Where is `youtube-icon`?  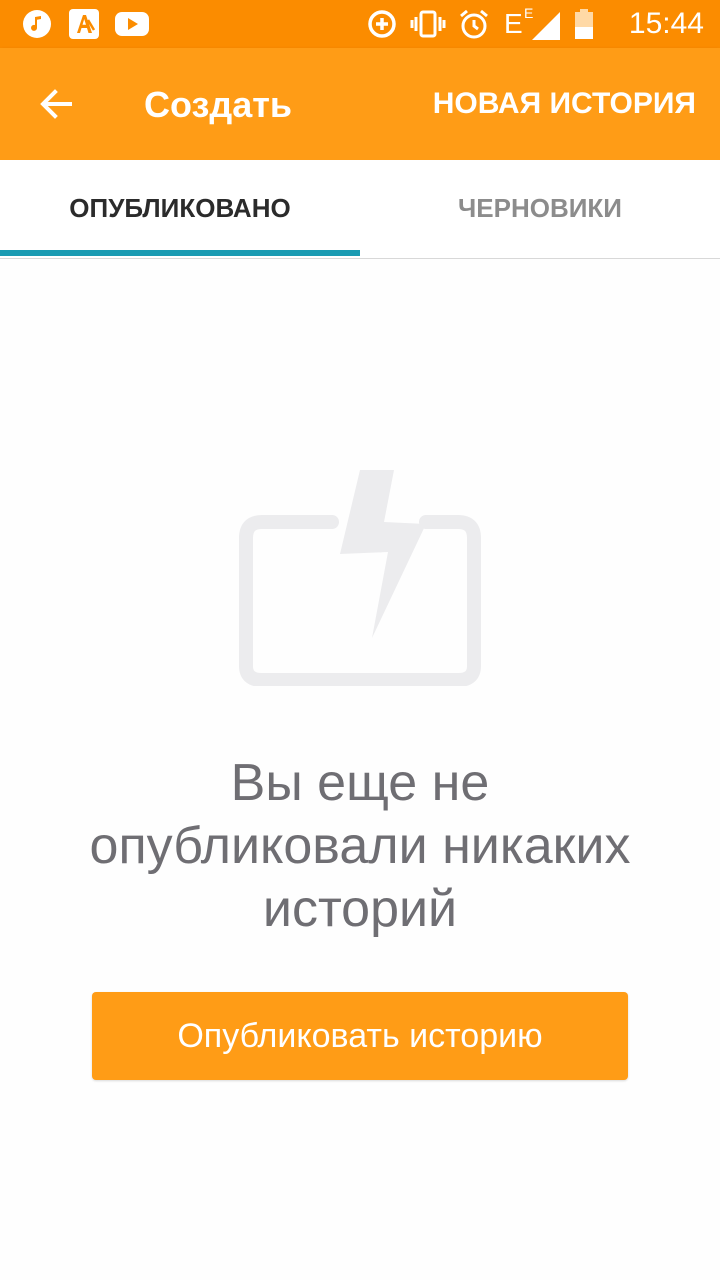 youtube-icon is located at coordinates (132, 24).